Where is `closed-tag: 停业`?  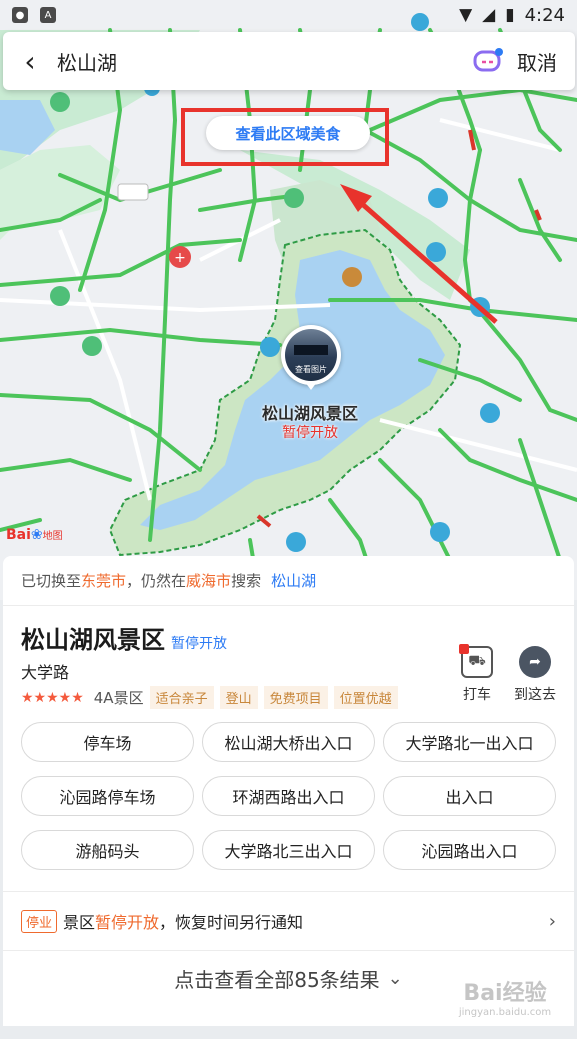
closed-tag: 停业 is located at coordinates (39, 921).